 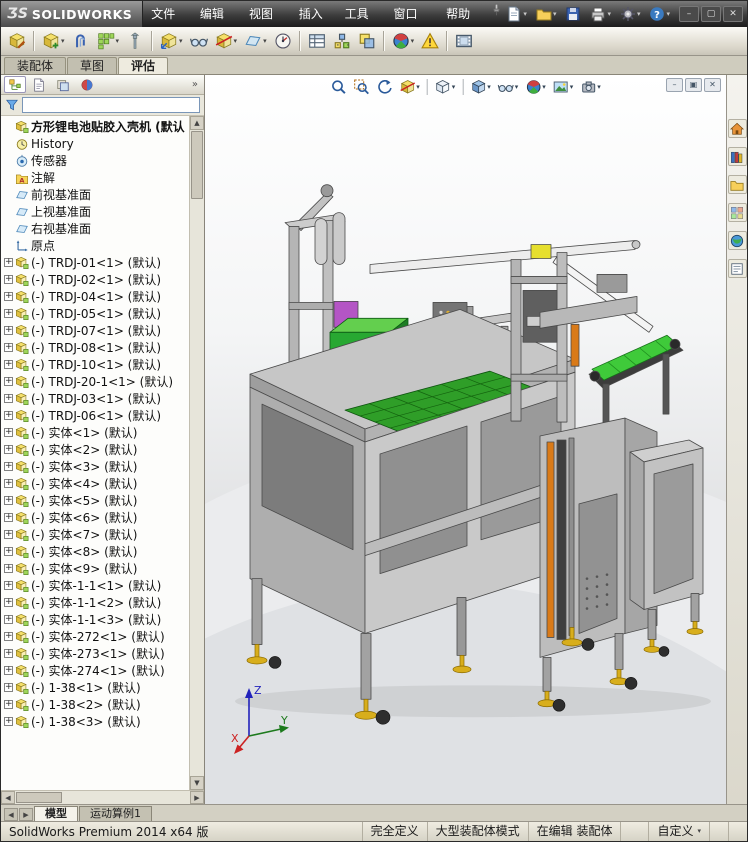 I want to click on menu-file: 文件(F), so click(x=167, y=24).